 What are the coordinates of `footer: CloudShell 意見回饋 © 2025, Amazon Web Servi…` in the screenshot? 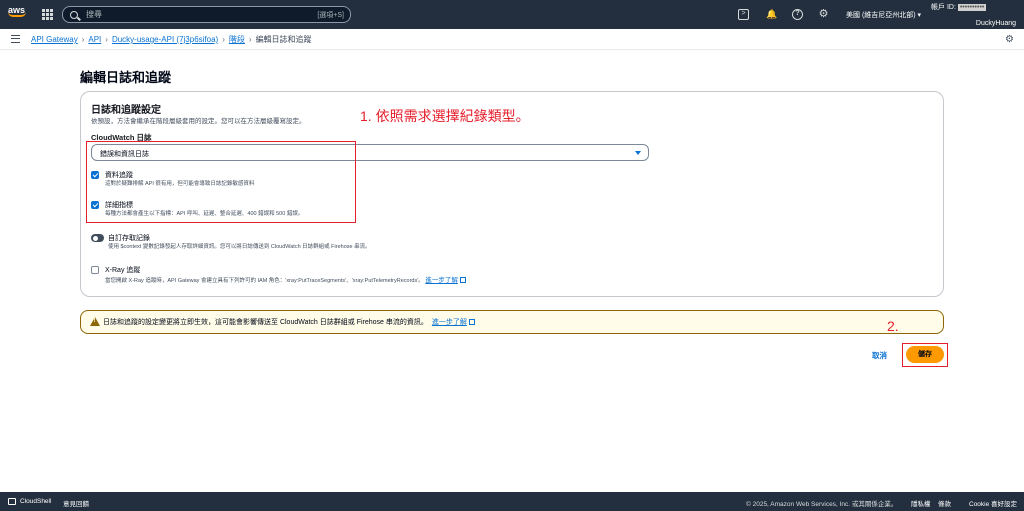 It's located at (512, 501).